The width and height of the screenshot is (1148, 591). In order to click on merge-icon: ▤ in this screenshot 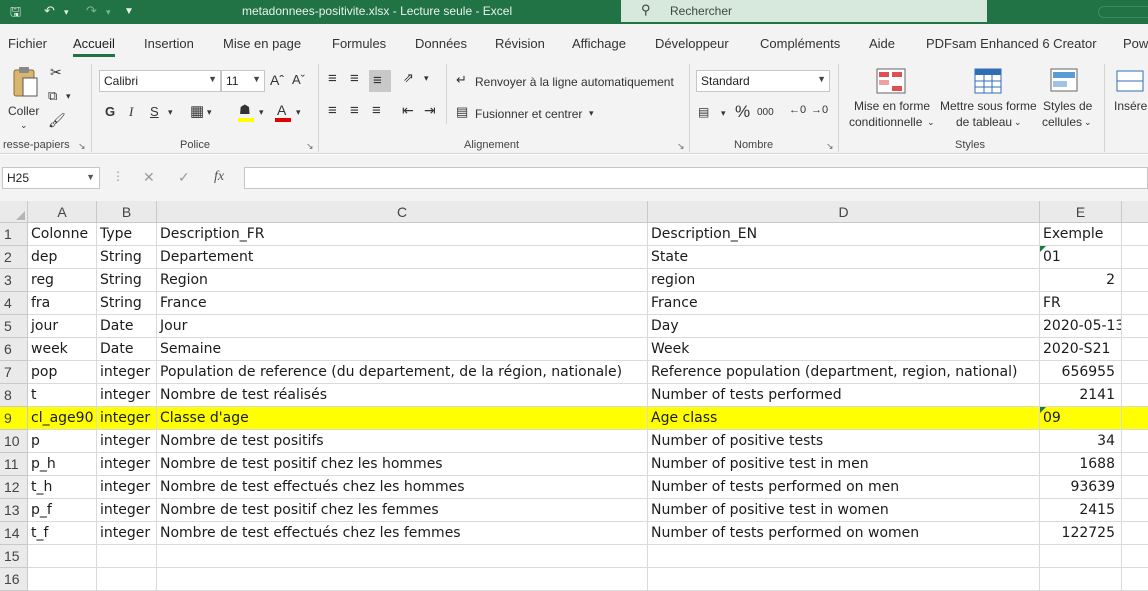, I will do `click(462, 112)`.